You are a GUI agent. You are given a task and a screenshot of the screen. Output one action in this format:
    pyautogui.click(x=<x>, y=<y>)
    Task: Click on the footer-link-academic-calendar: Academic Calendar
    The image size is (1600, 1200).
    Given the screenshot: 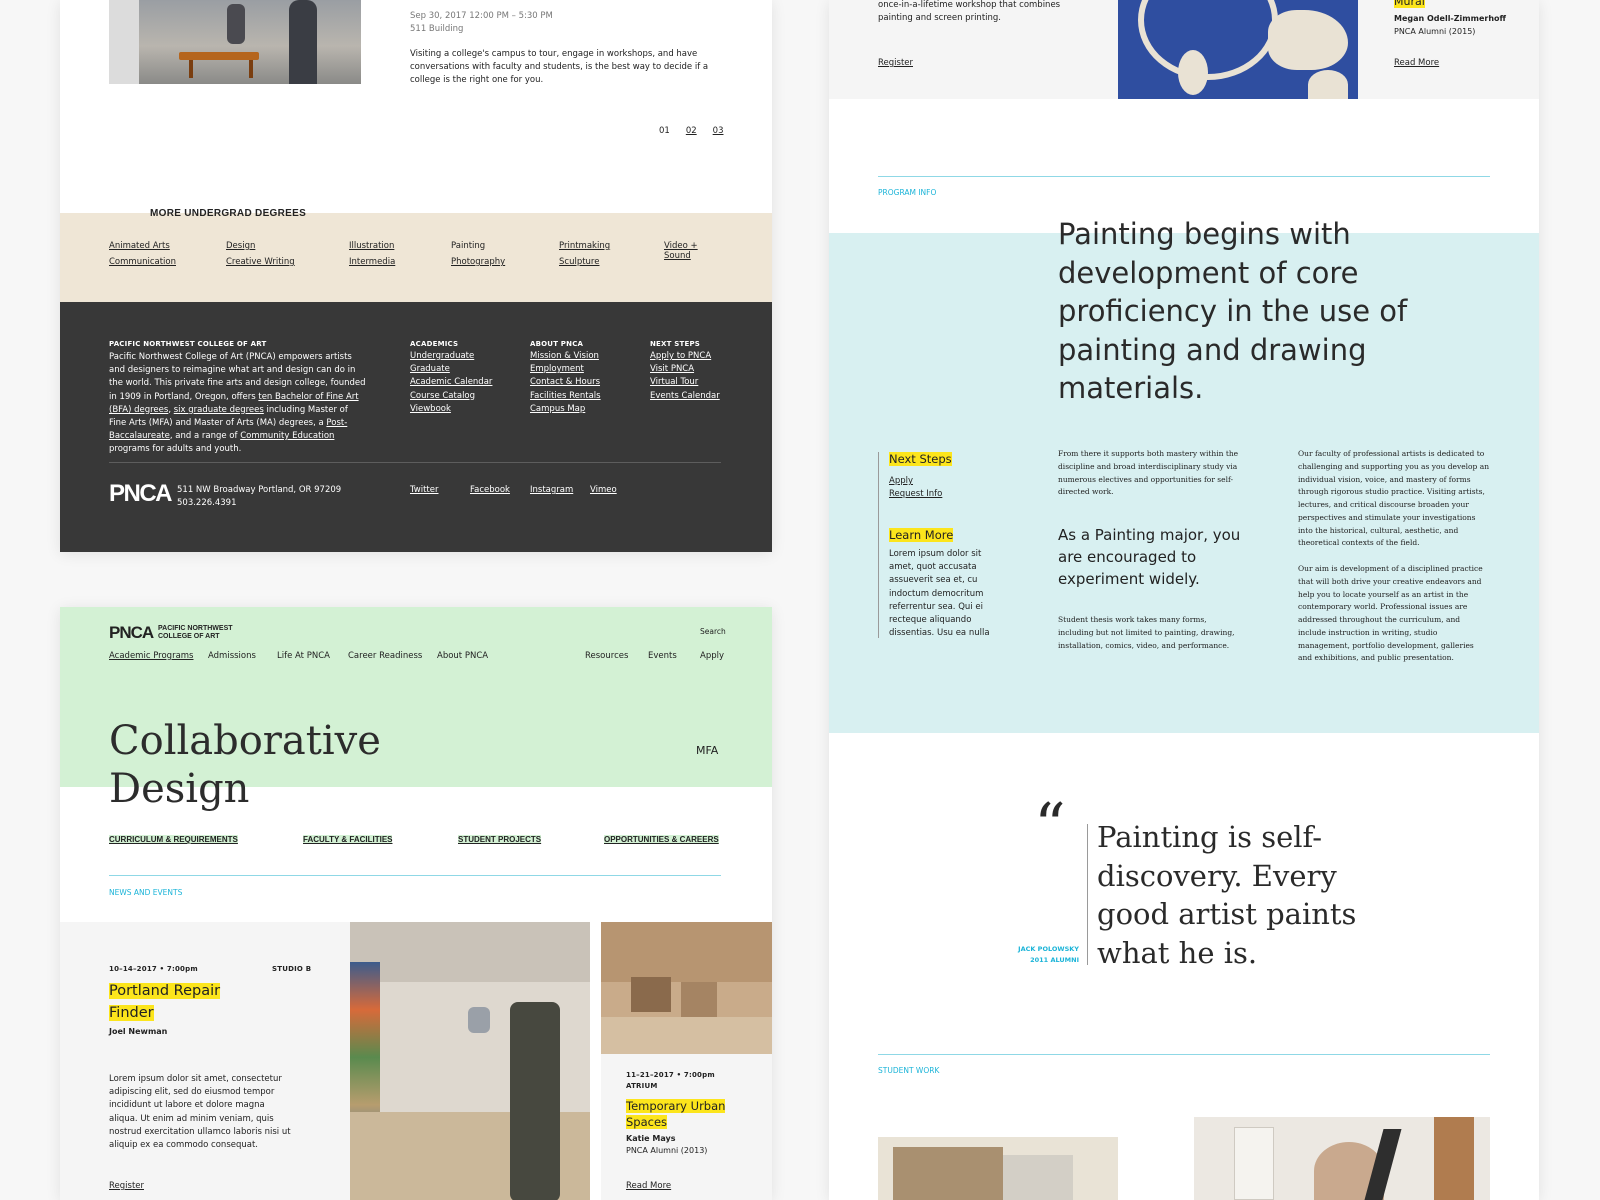 What is the action you would take?
    pyautogui.click(x=465, y=382)
    